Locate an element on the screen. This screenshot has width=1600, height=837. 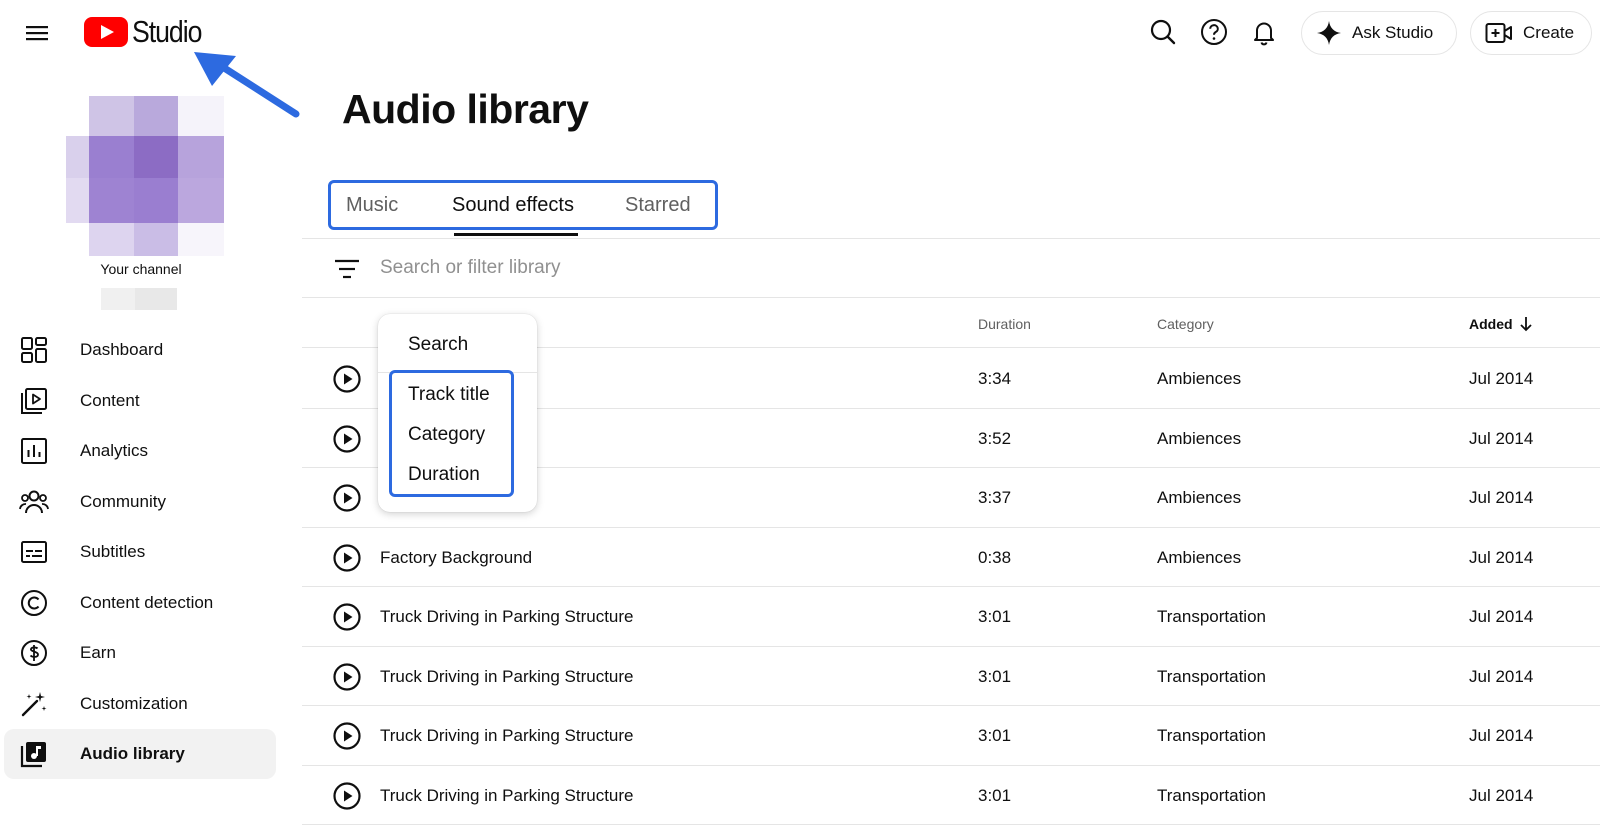
track-duration: 3:34 is located at coordinates (995, 378).